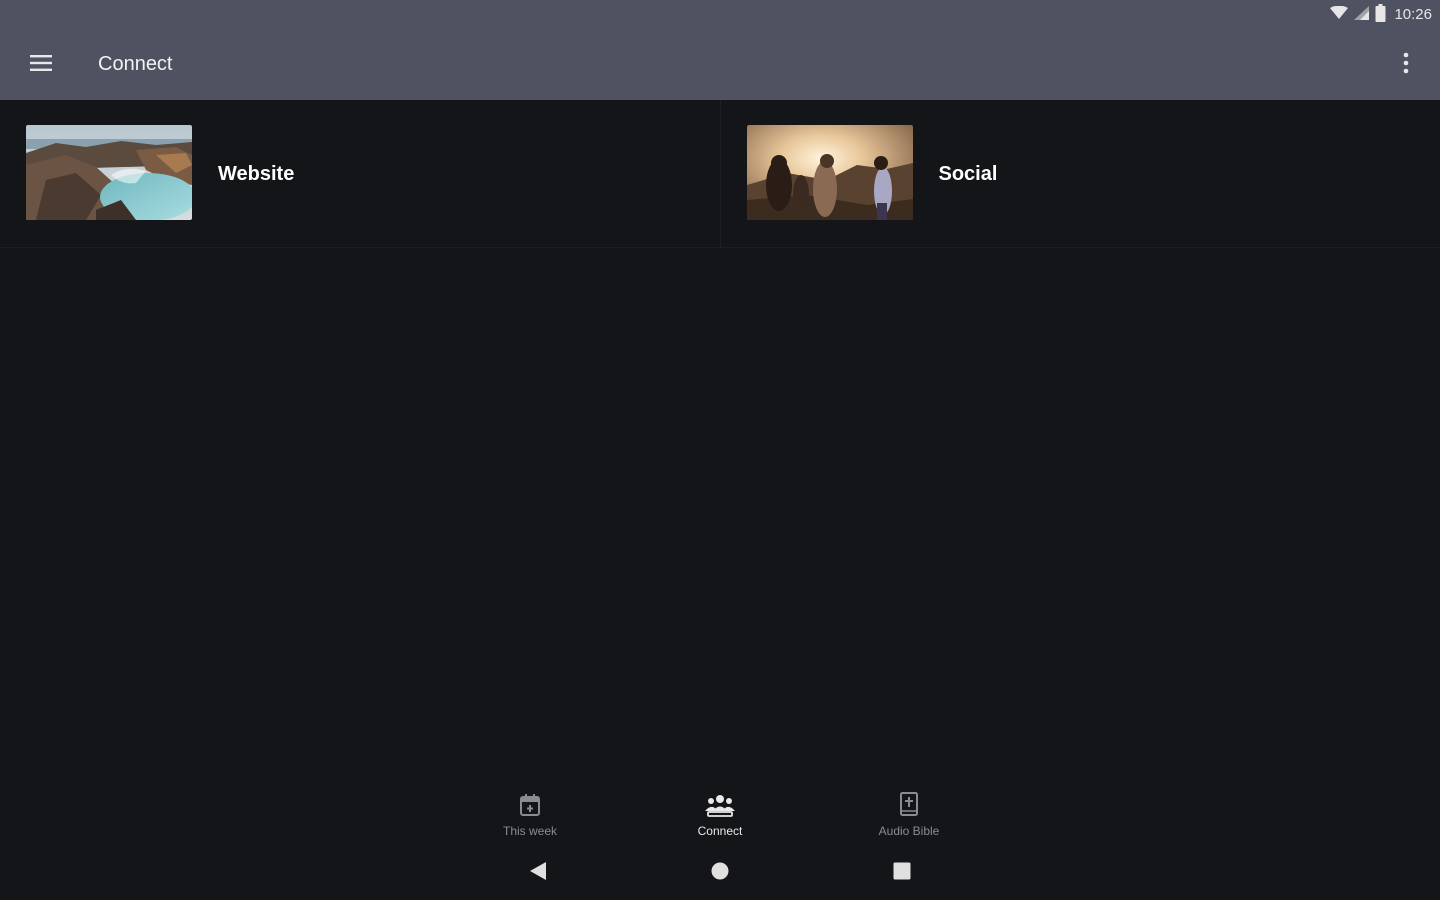 This screenshot has width=1440, height=900. I want to click on nav-this-week-label: This week, so click(530, 831).